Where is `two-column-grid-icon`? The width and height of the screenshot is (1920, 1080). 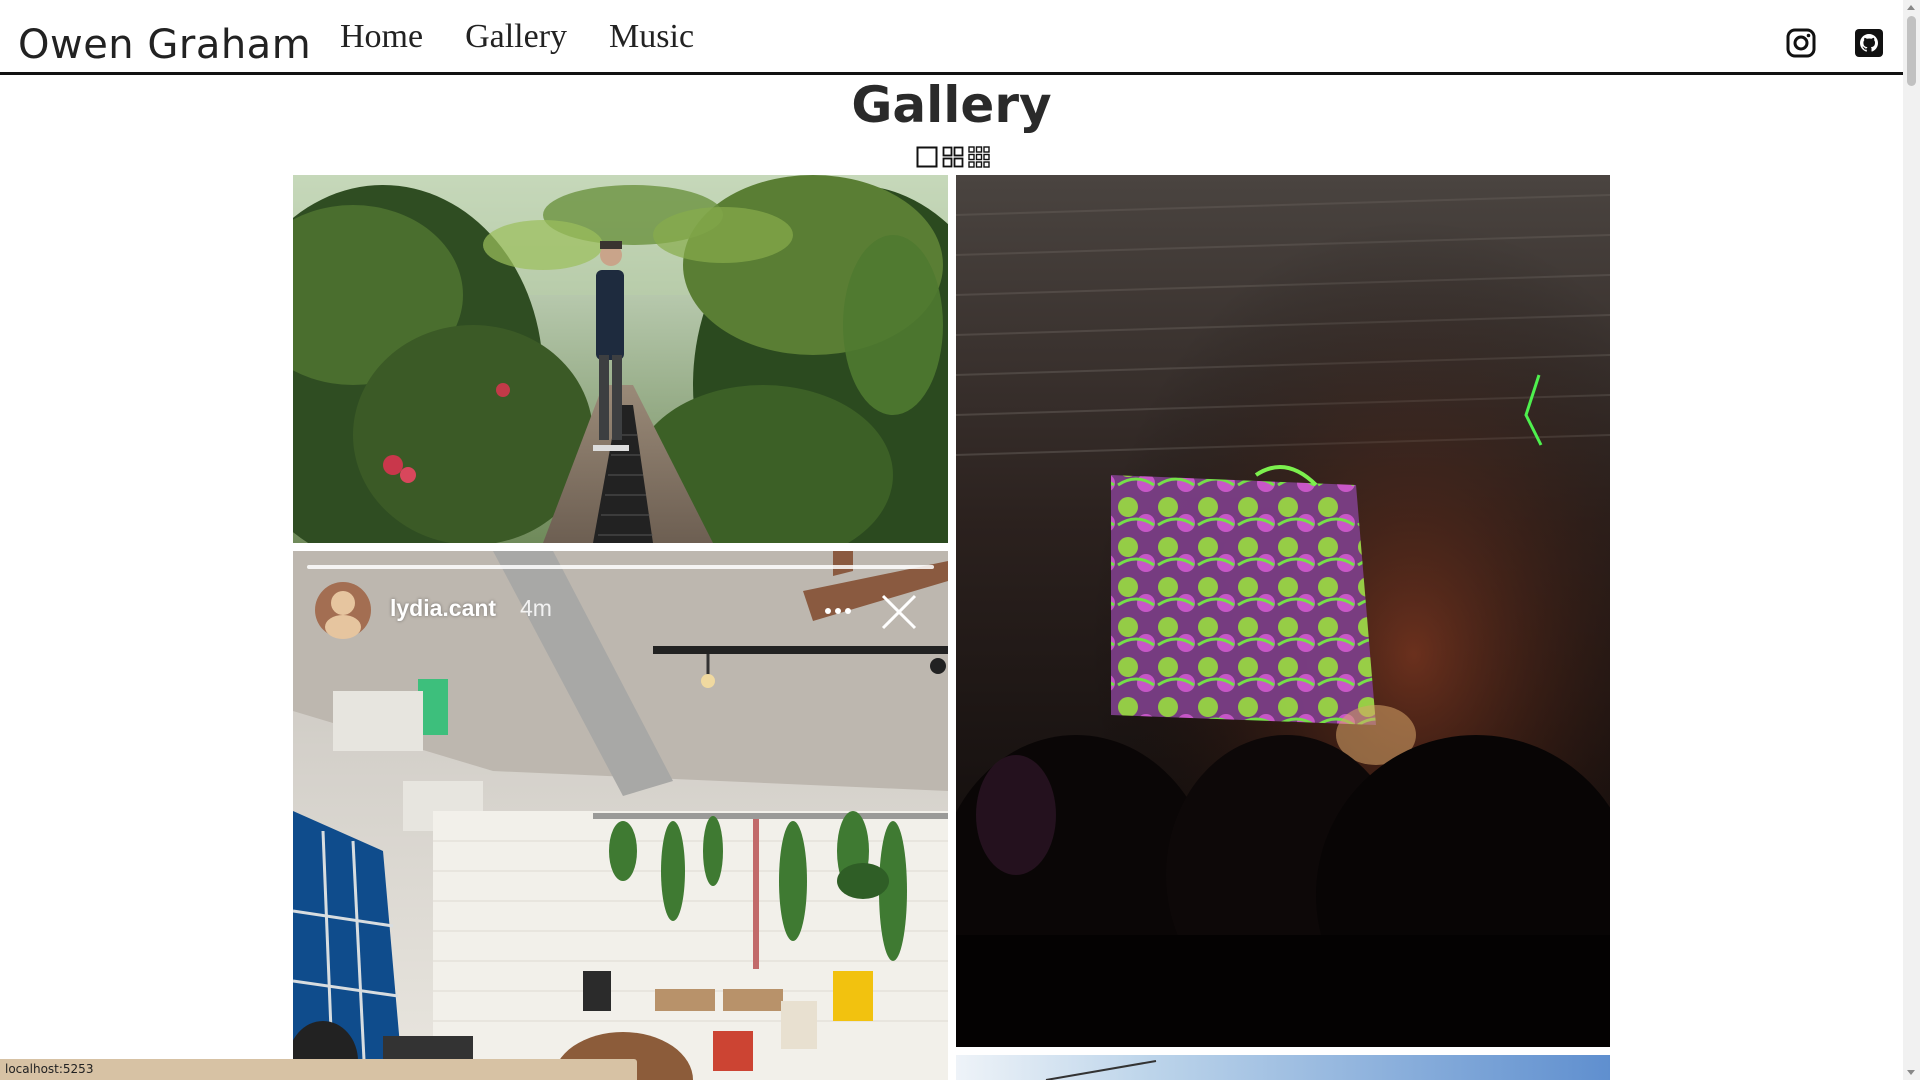 two-column-grid-icon is located at coordinates (953, 157).